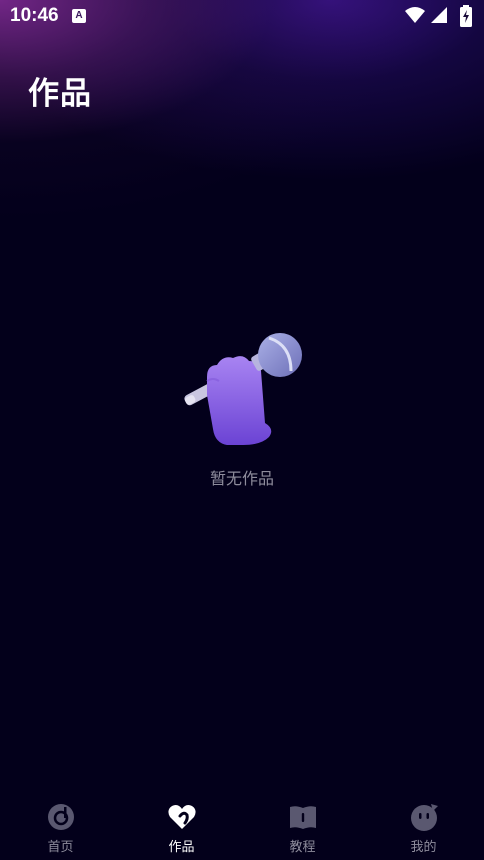 The height and width of the screenshot is (860, 484). What do you see at coordinates (439, 15) in the screenshot?
I see `signal-icon` at bounding box center [439, 15].